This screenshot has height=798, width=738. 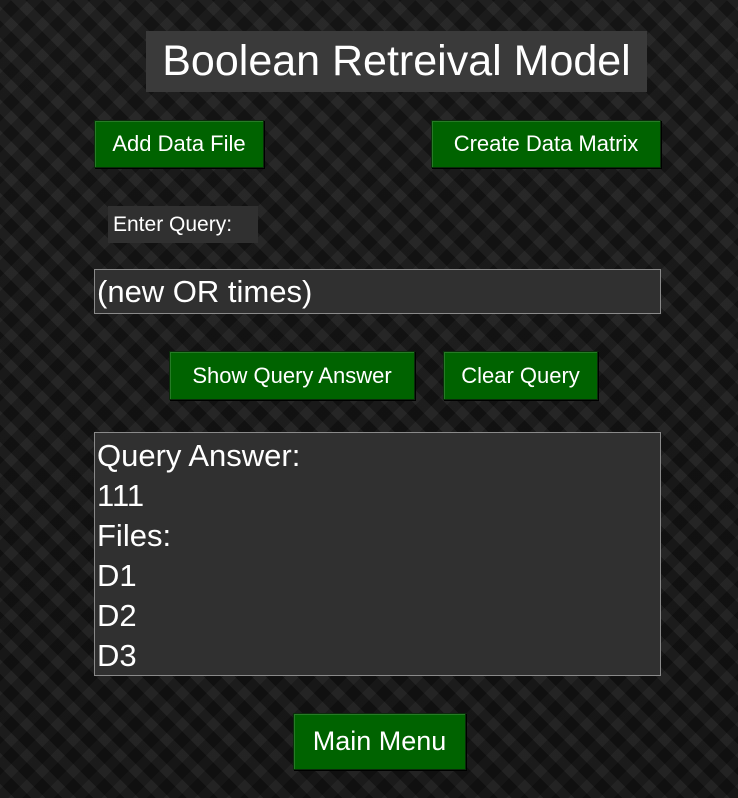 I want to click on main-menu-button: Main Menu, so click(x=379, y=741).